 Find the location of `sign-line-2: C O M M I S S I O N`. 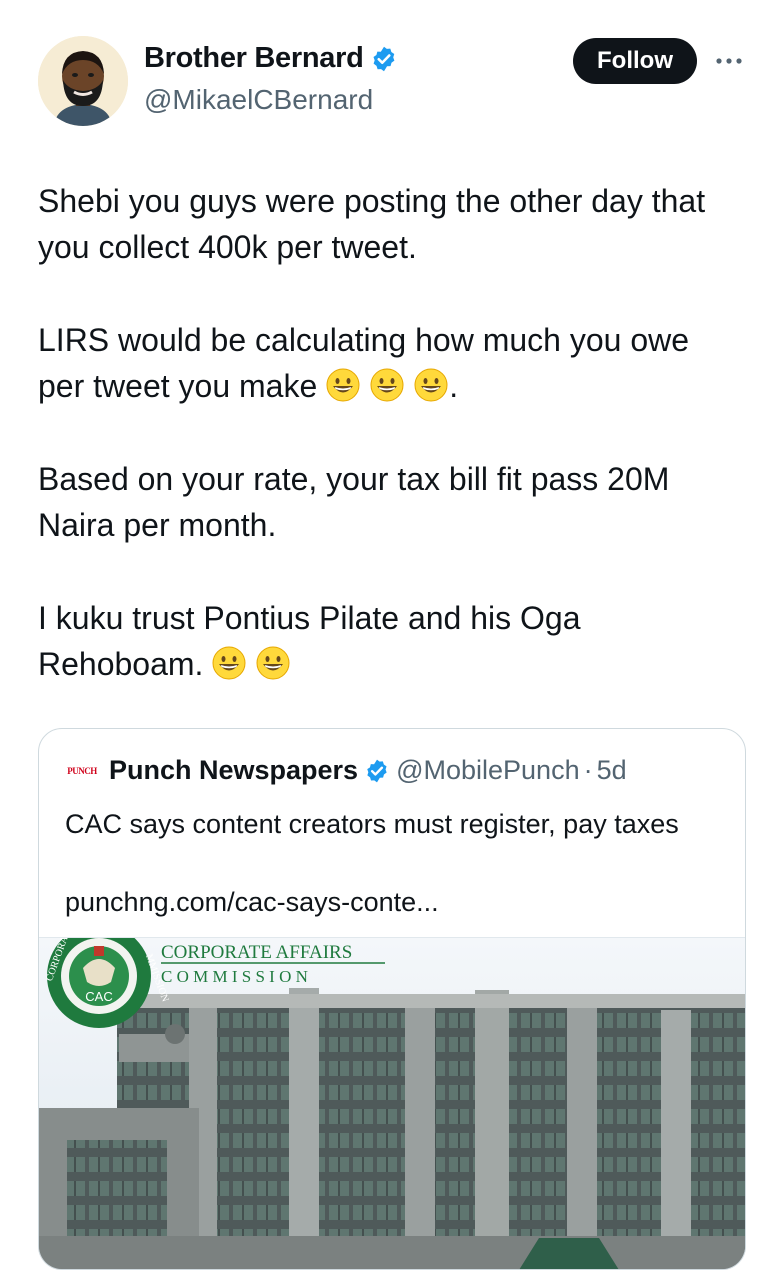

sign-line-2: C O M M I S S I O N is located at coordinates (234, 976).